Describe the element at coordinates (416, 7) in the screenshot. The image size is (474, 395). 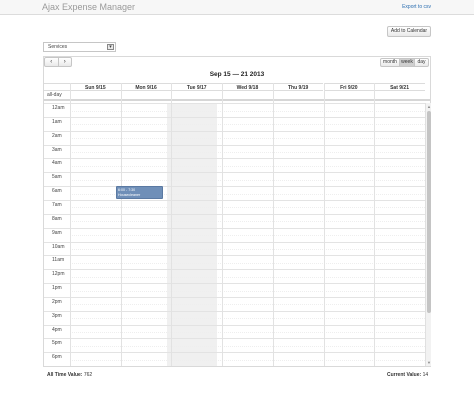
I see `export-csv-link: Export to csv` at that location.